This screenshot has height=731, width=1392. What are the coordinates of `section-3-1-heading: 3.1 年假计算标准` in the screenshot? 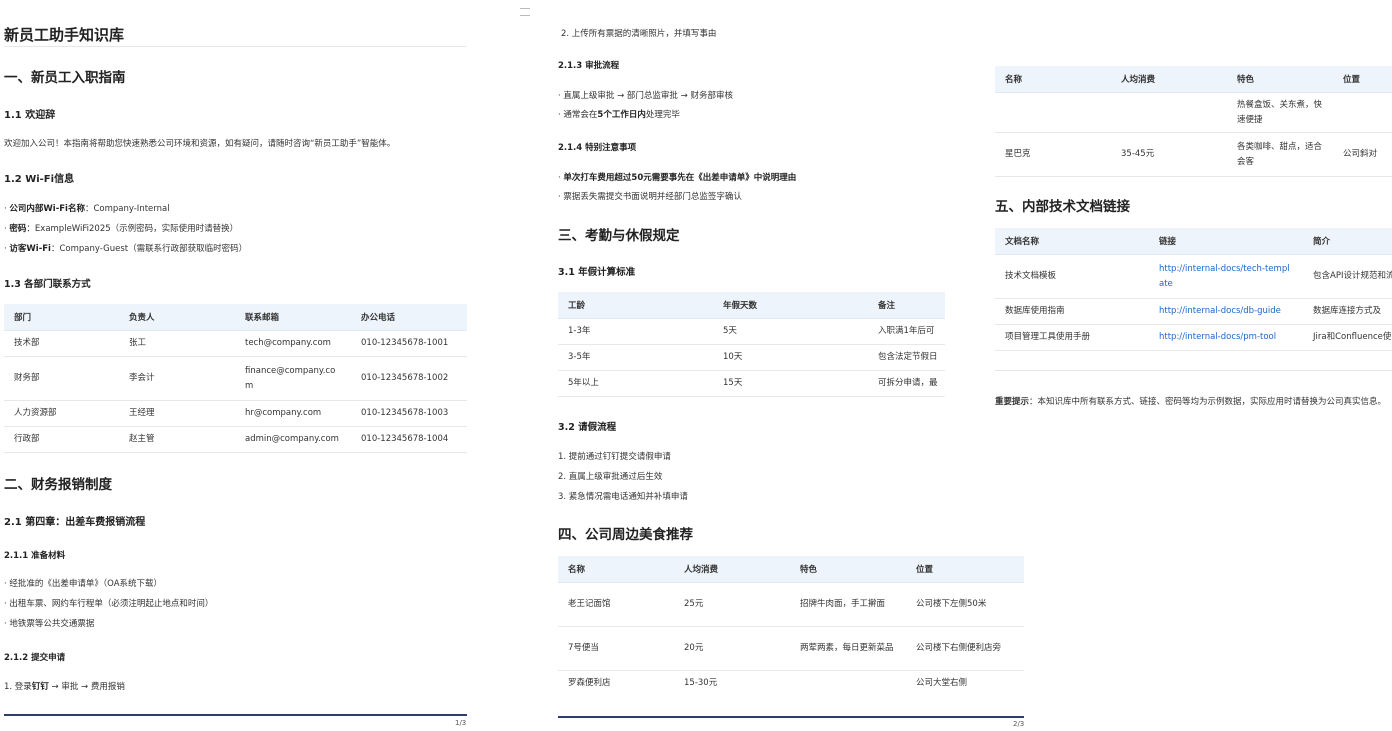 It's located at (597, 272).